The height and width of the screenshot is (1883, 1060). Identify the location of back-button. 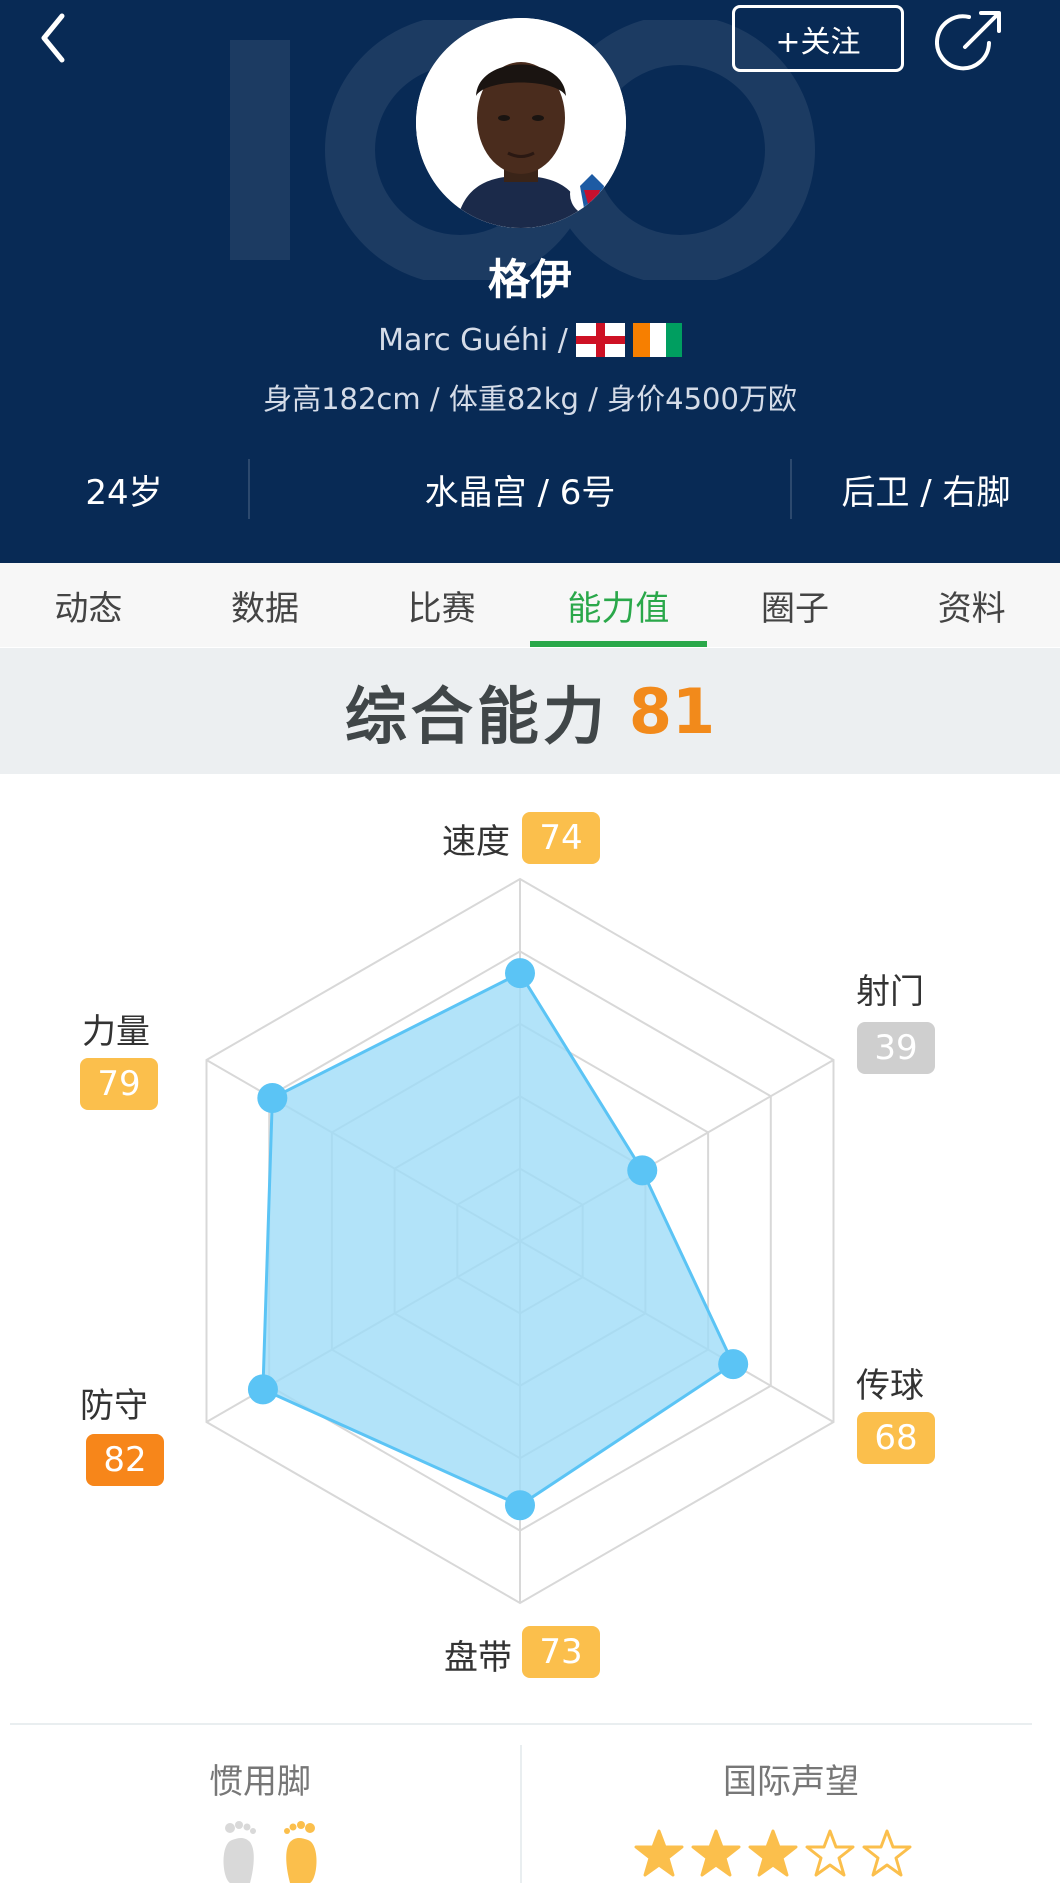
(60, 40).